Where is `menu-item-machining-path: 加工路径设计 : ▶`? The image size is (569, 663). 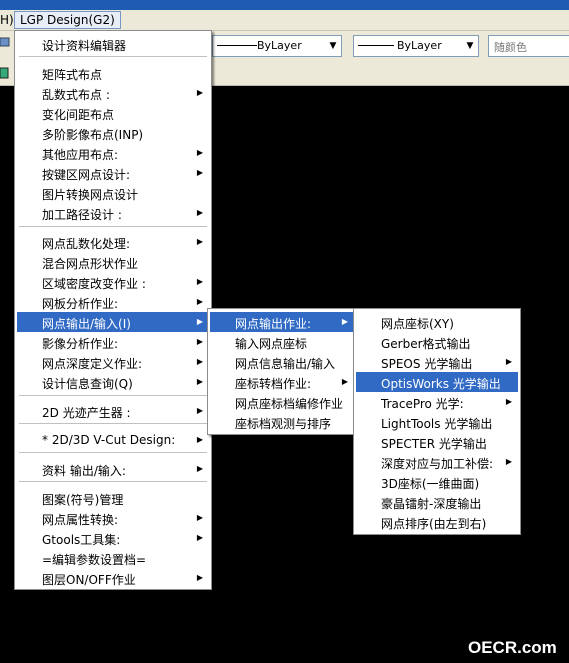 menu-item-machining-path: 加工路径设计 : ▶ is located at coordinates (113, 213).